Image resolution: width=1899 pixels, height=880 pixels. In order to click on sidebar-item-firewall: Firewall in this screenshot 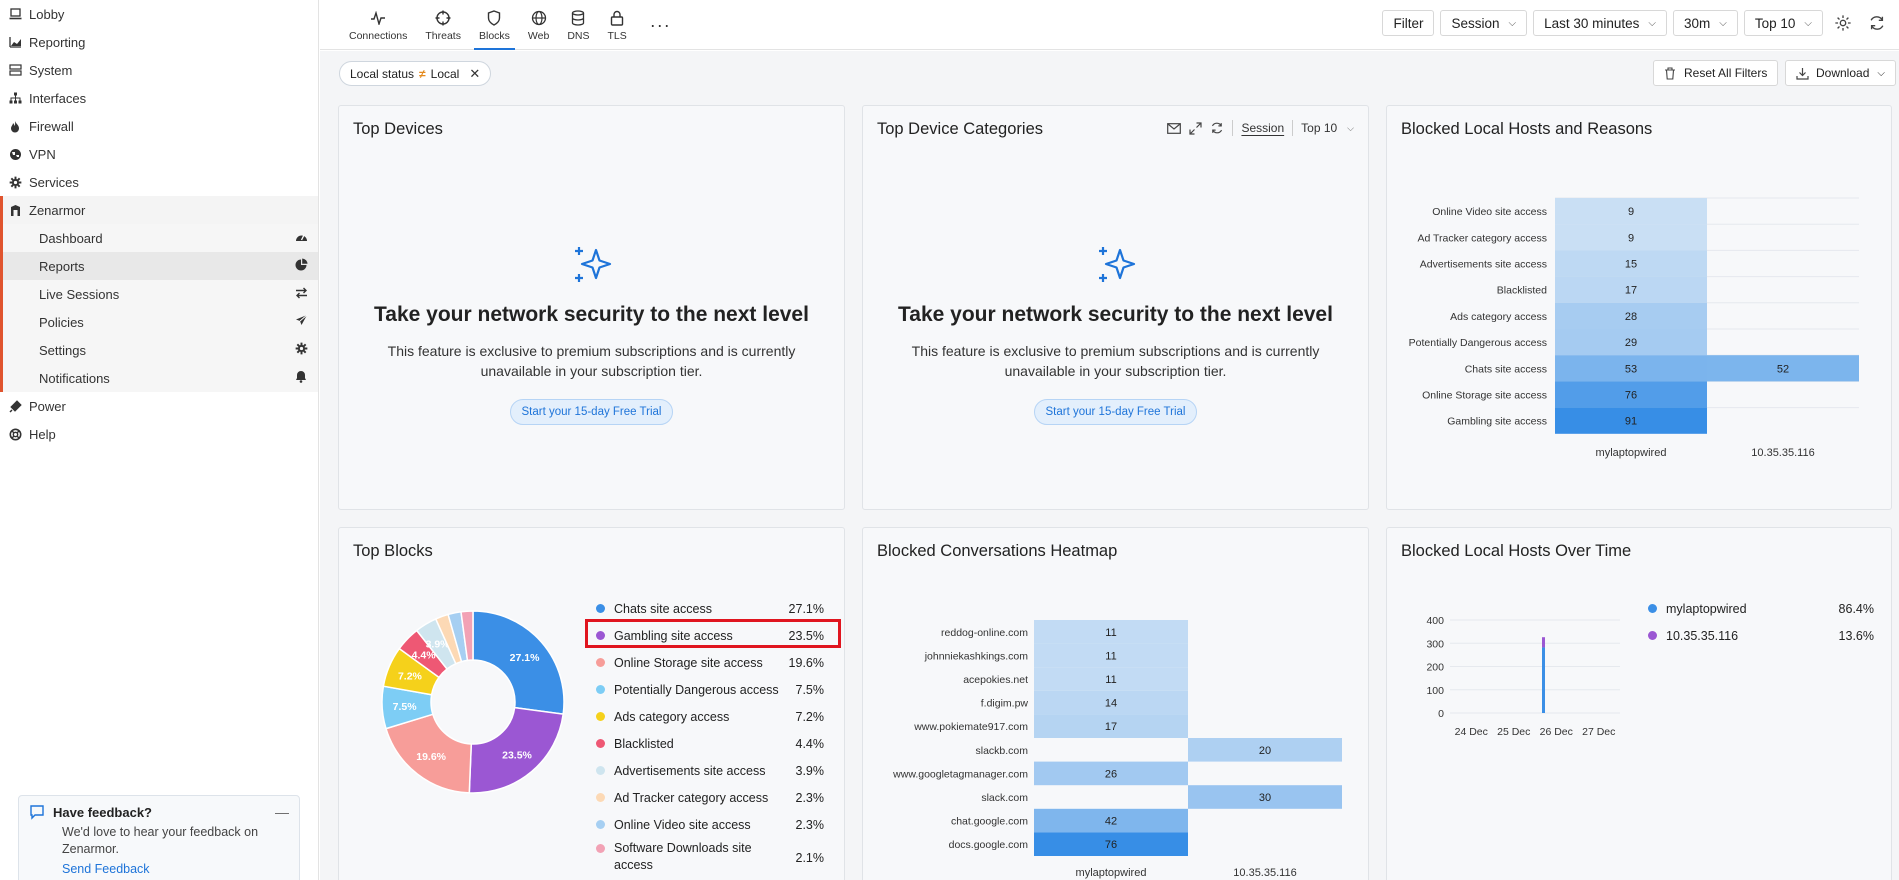, I will do `click(159, 126)`.